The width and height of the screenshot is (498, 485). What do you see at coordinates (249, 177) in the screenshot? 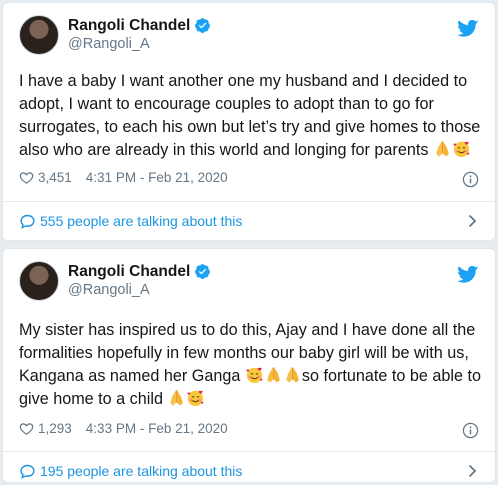
I see `tweet-meta: 3,451 4:31 PM - Feb 21, 2020` at bounding box center [249, 177].